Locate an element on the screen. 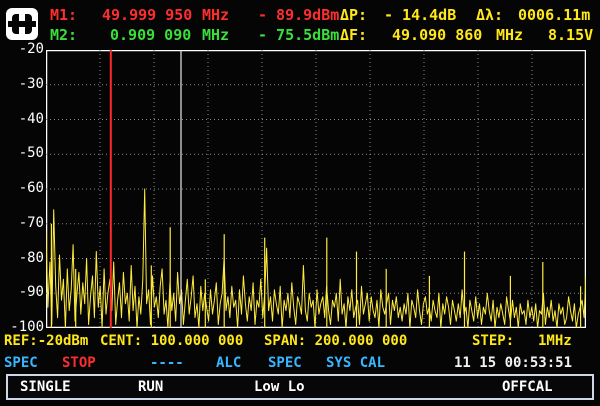  m1-label: M1: is located at coordinates (64, 15).